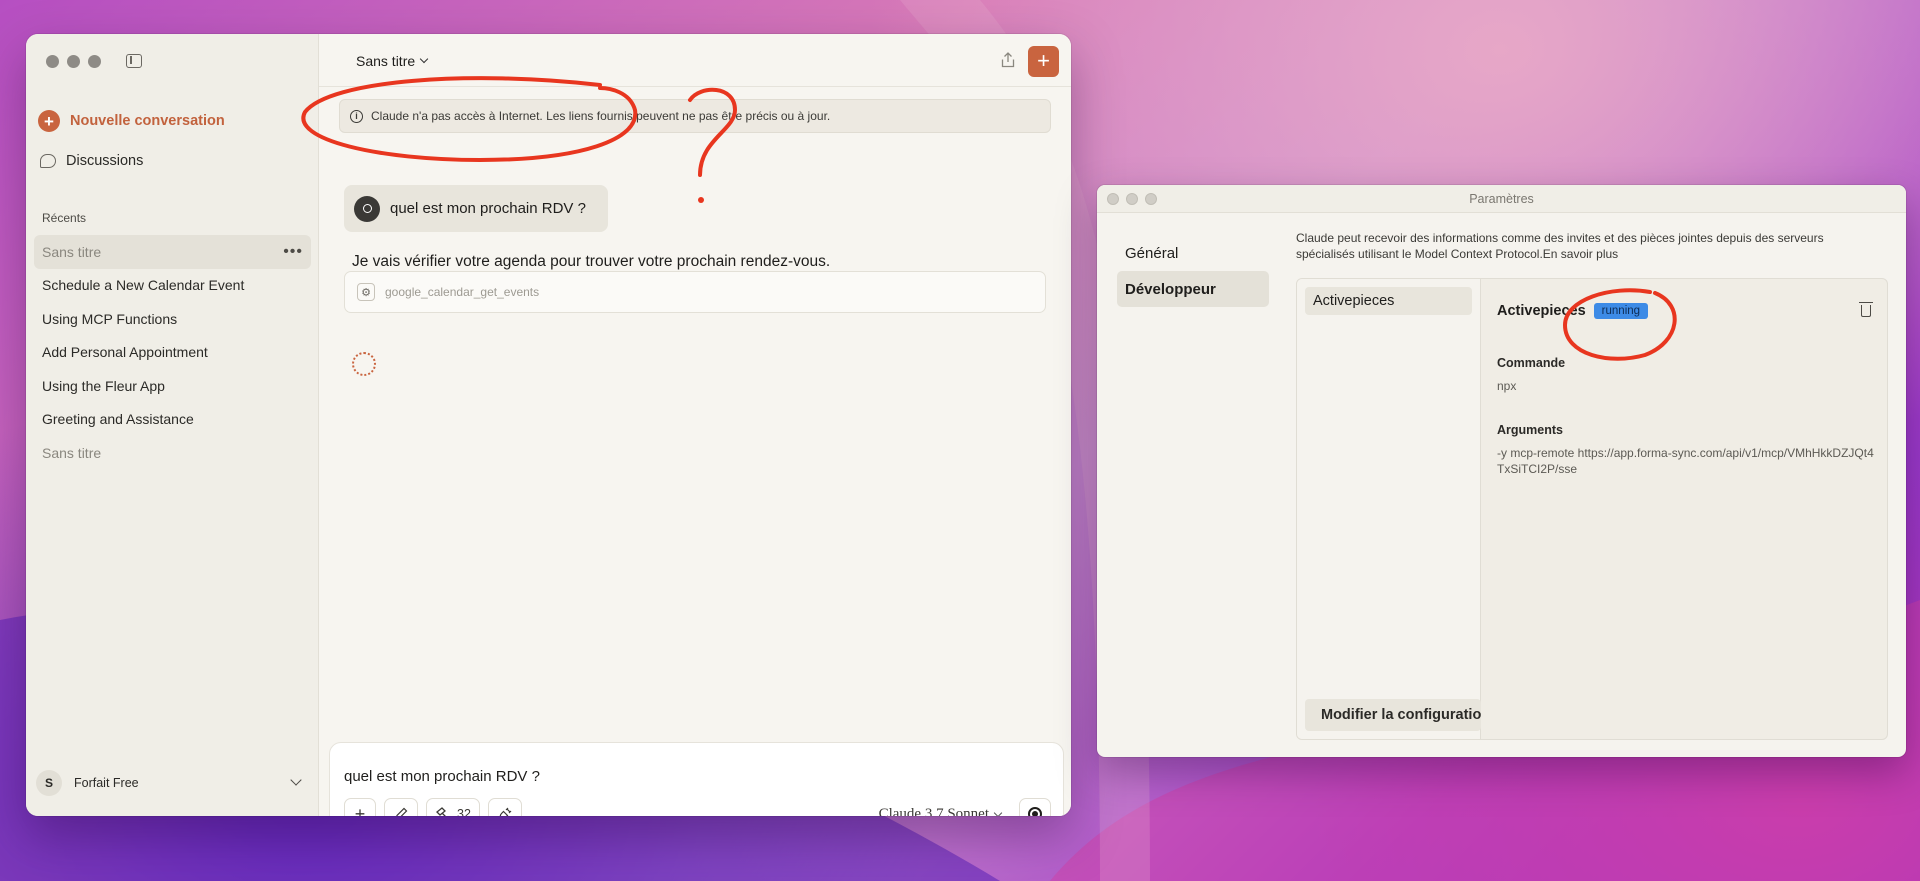 This screenshot has height=881, width=1920. Describe the element at coordinates (442, 776) in the screenshot. I see `composer-input: quel est mon prochain RDV ?` at that location.